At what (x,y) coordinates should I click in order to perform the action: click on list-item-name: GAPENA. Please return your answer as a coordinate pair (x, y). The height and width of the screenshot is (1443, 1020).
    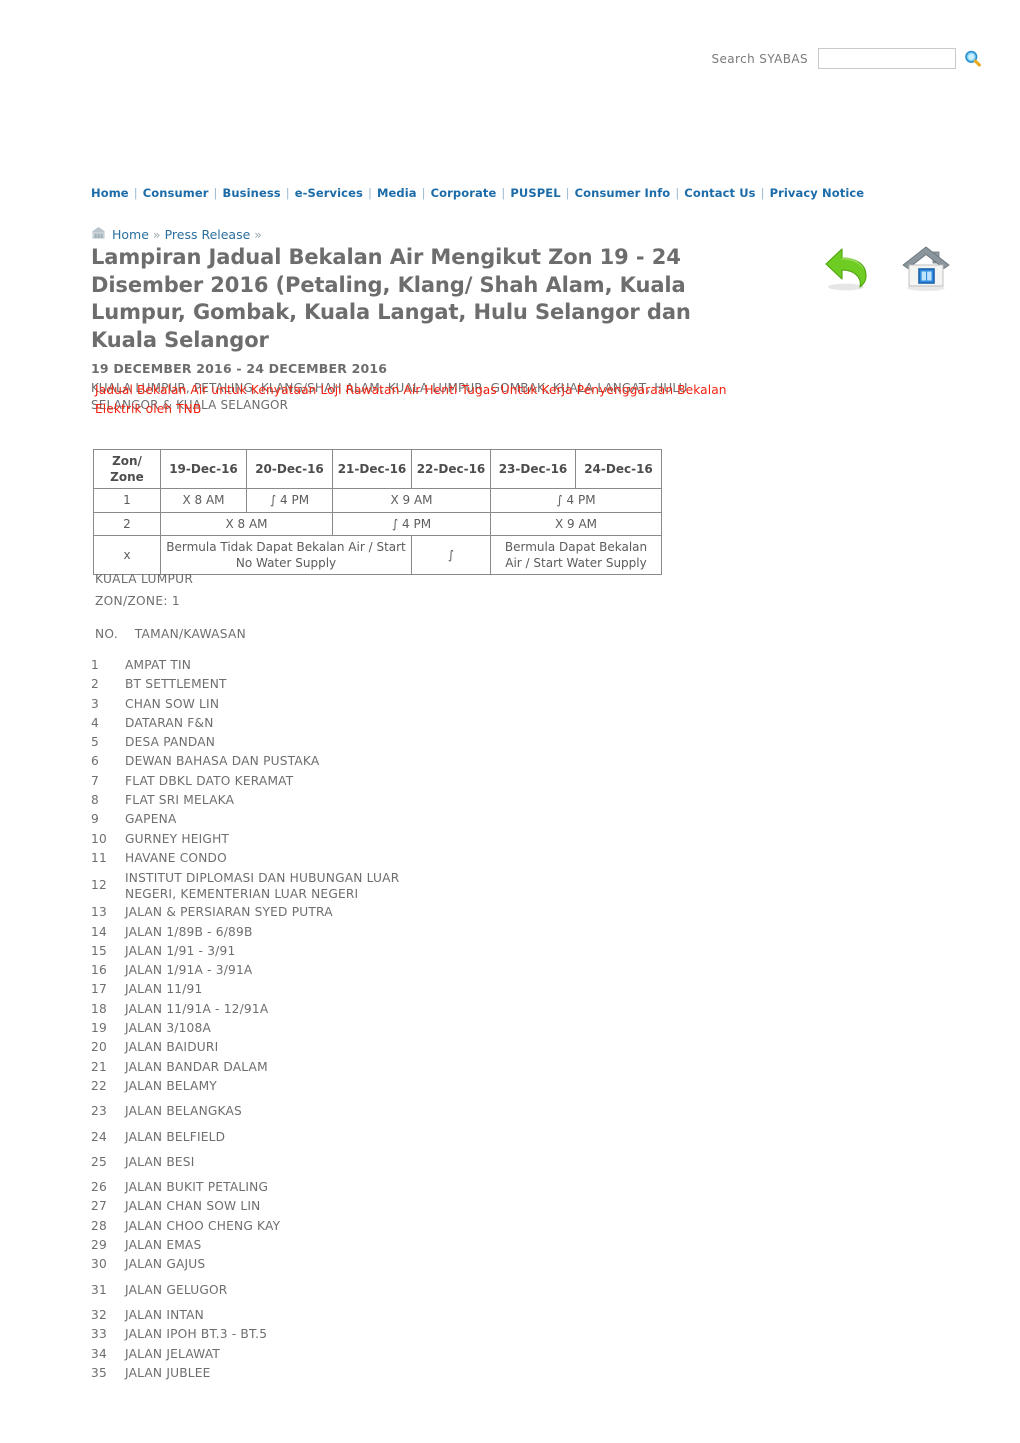
    Looking at the image, I should click on (151, 819).